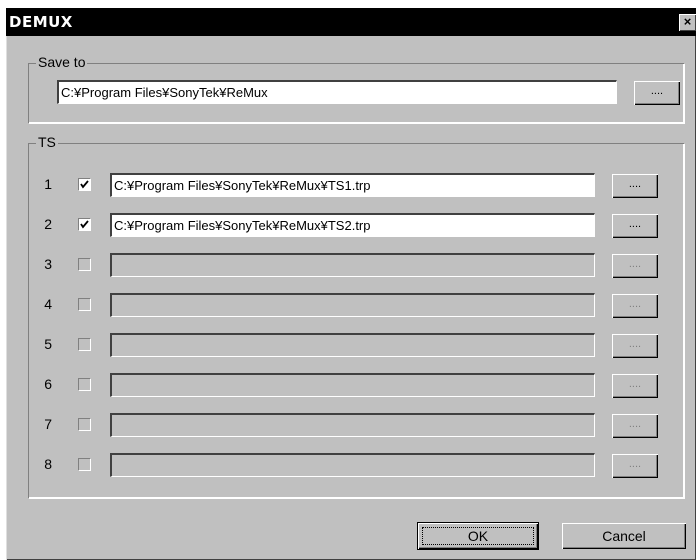  Describe the element at coordinates (48, 424) in the screenshot. I see `ts-row-number: 7` at that location.